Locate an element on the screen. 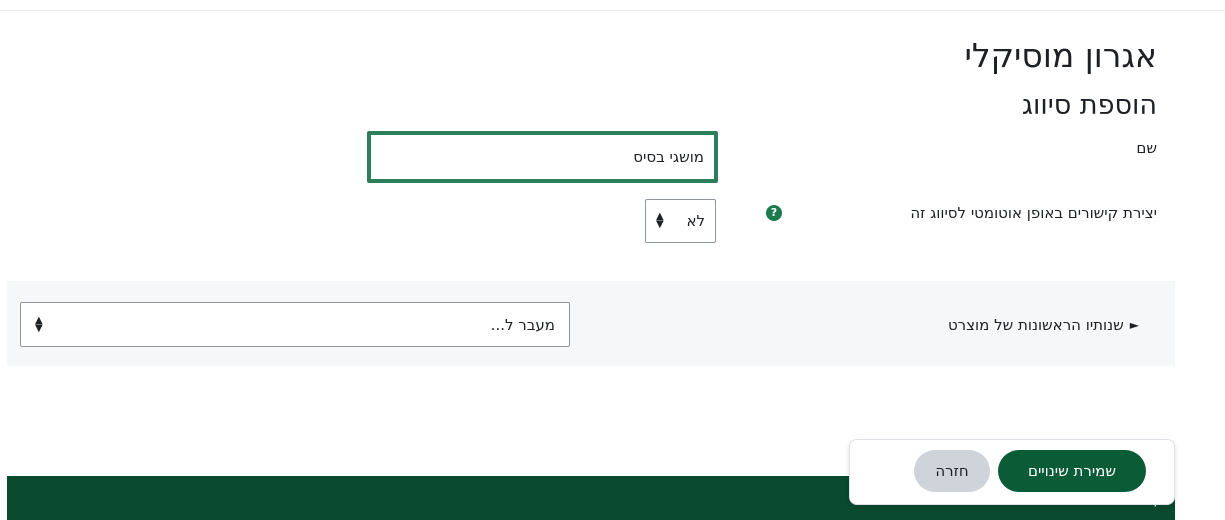 Image resolution: width=1225 pixels, height=520 pixels. previous-activity-link: ► שנותיו הראשונות של מוצרט is located at coordinates (1043, 325).